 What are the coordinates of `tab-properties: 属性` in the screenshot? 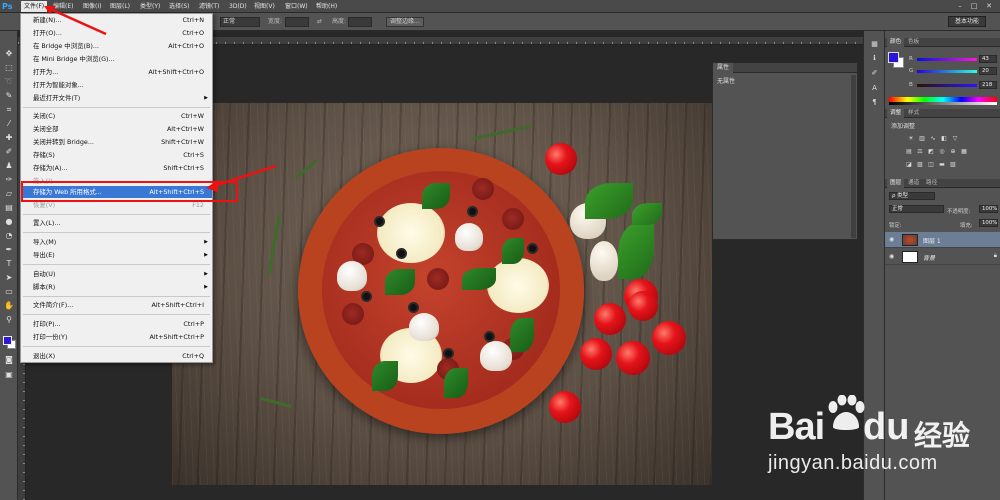 It's located at (723, 68).